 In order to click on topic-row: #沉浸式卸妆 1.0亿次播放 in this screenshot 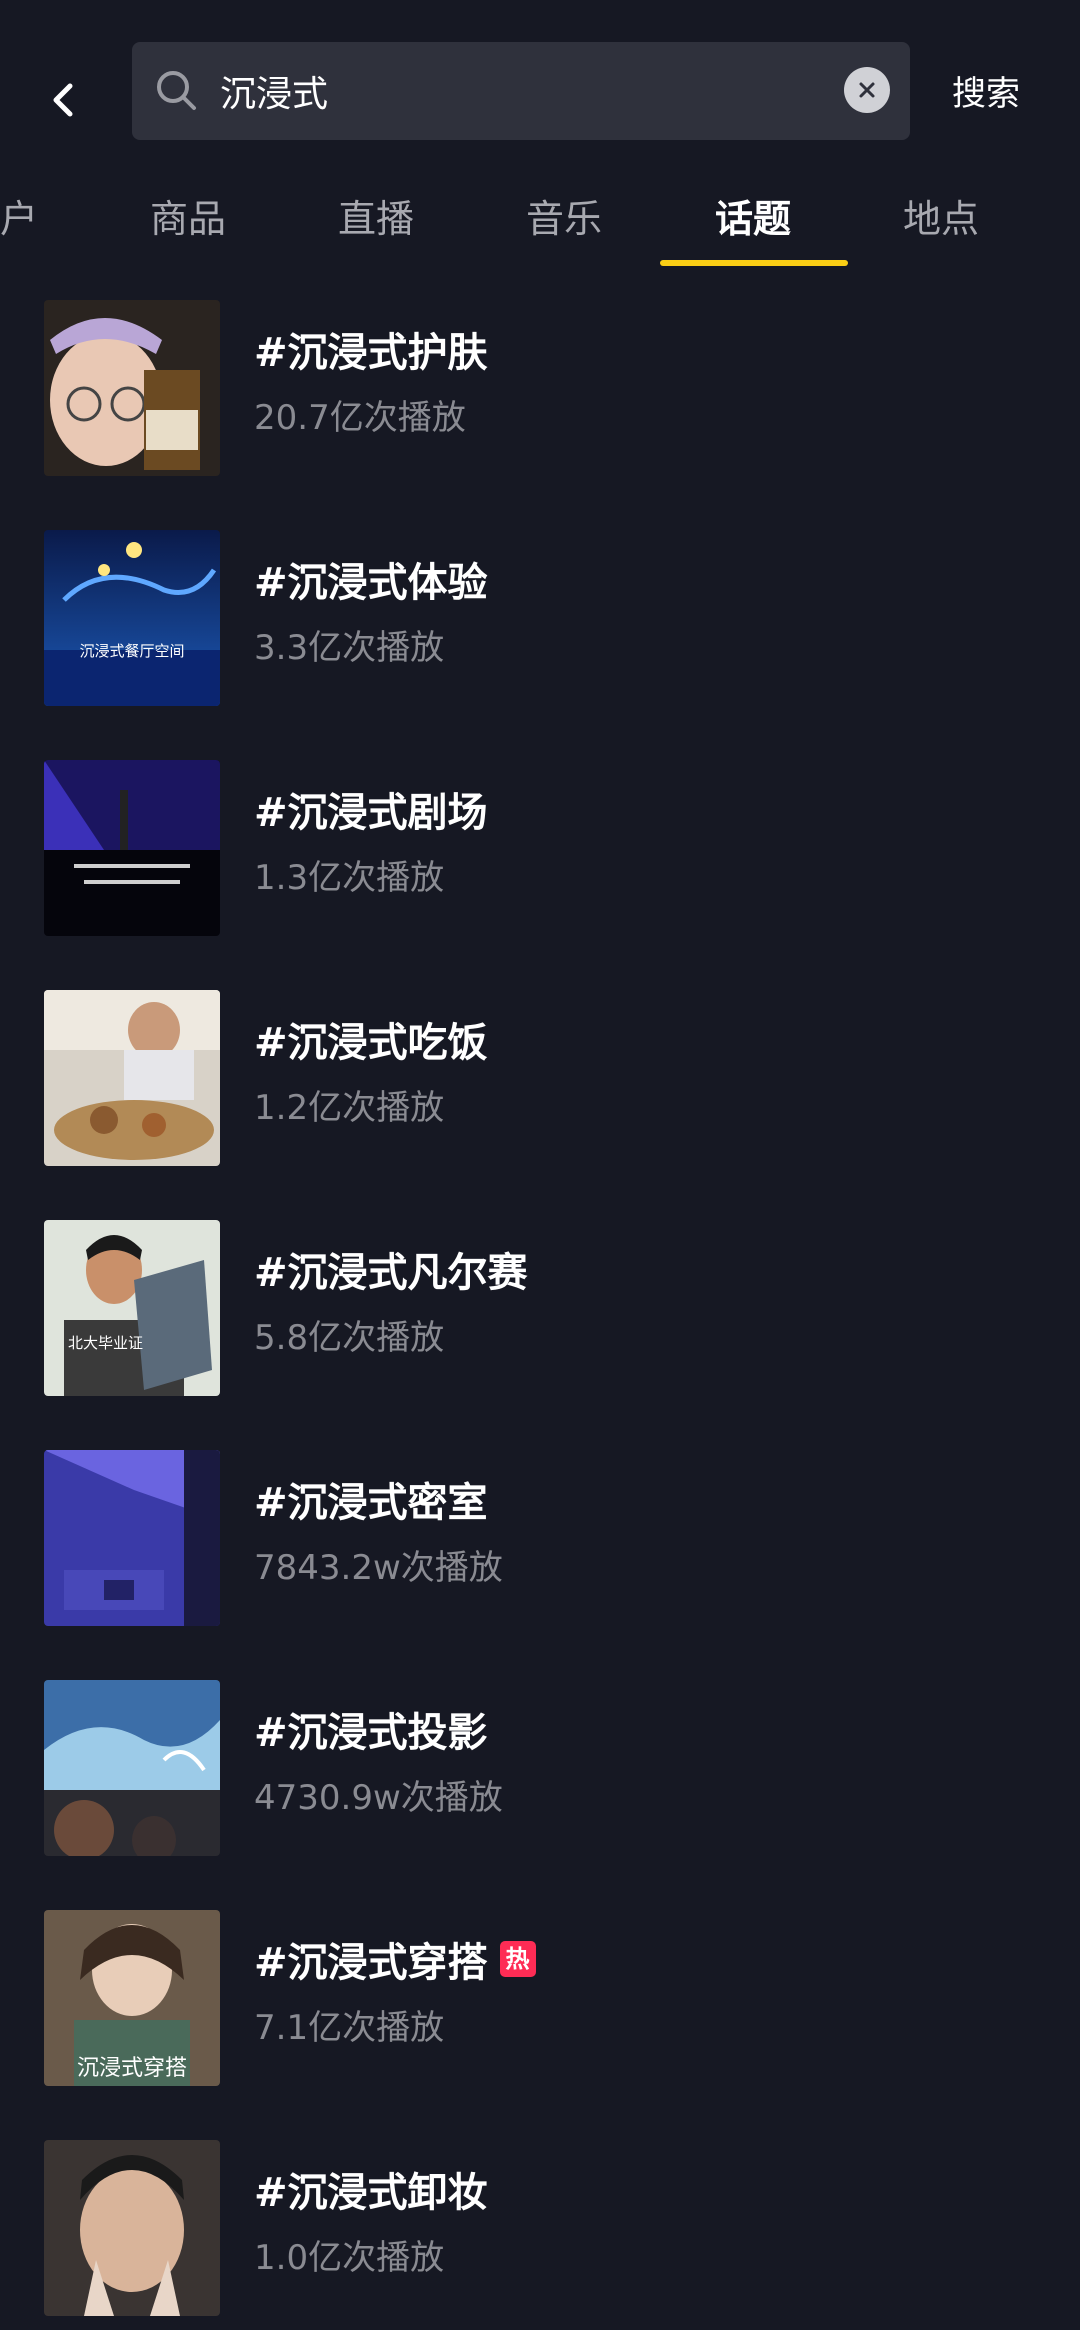, I will do `click(540, 2230)`.